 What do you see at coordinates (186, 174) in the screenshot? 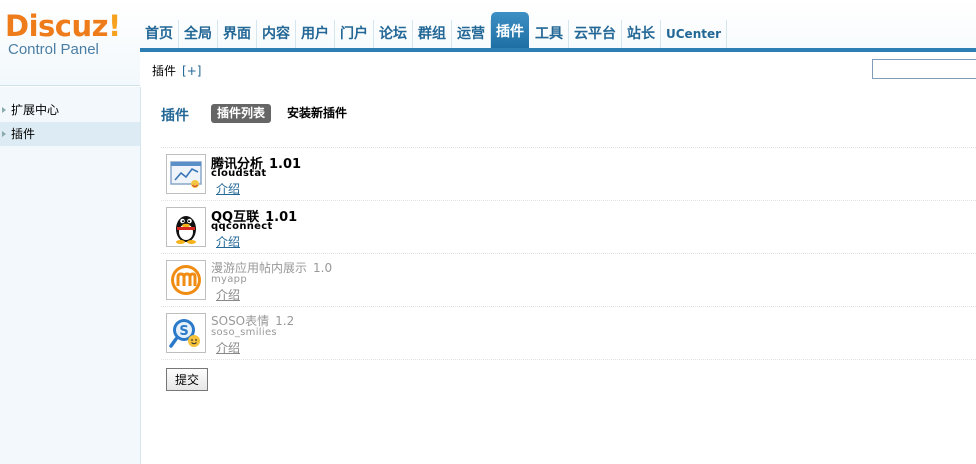
I see `chart-icon` at bounding box center [186, 174].